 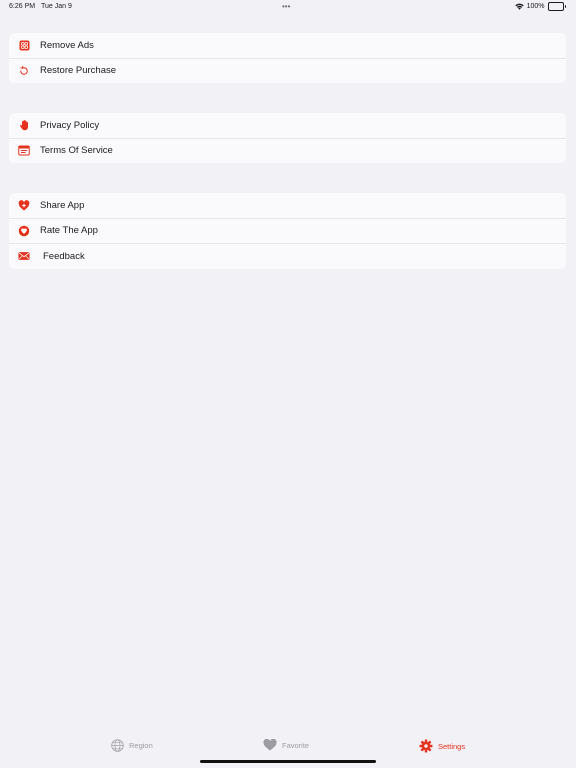 What do you see at coordinates (287, 125) in the screenshot?
I see `privacy-policy-row: Privacy Policy` at bounding box center [287, 125].